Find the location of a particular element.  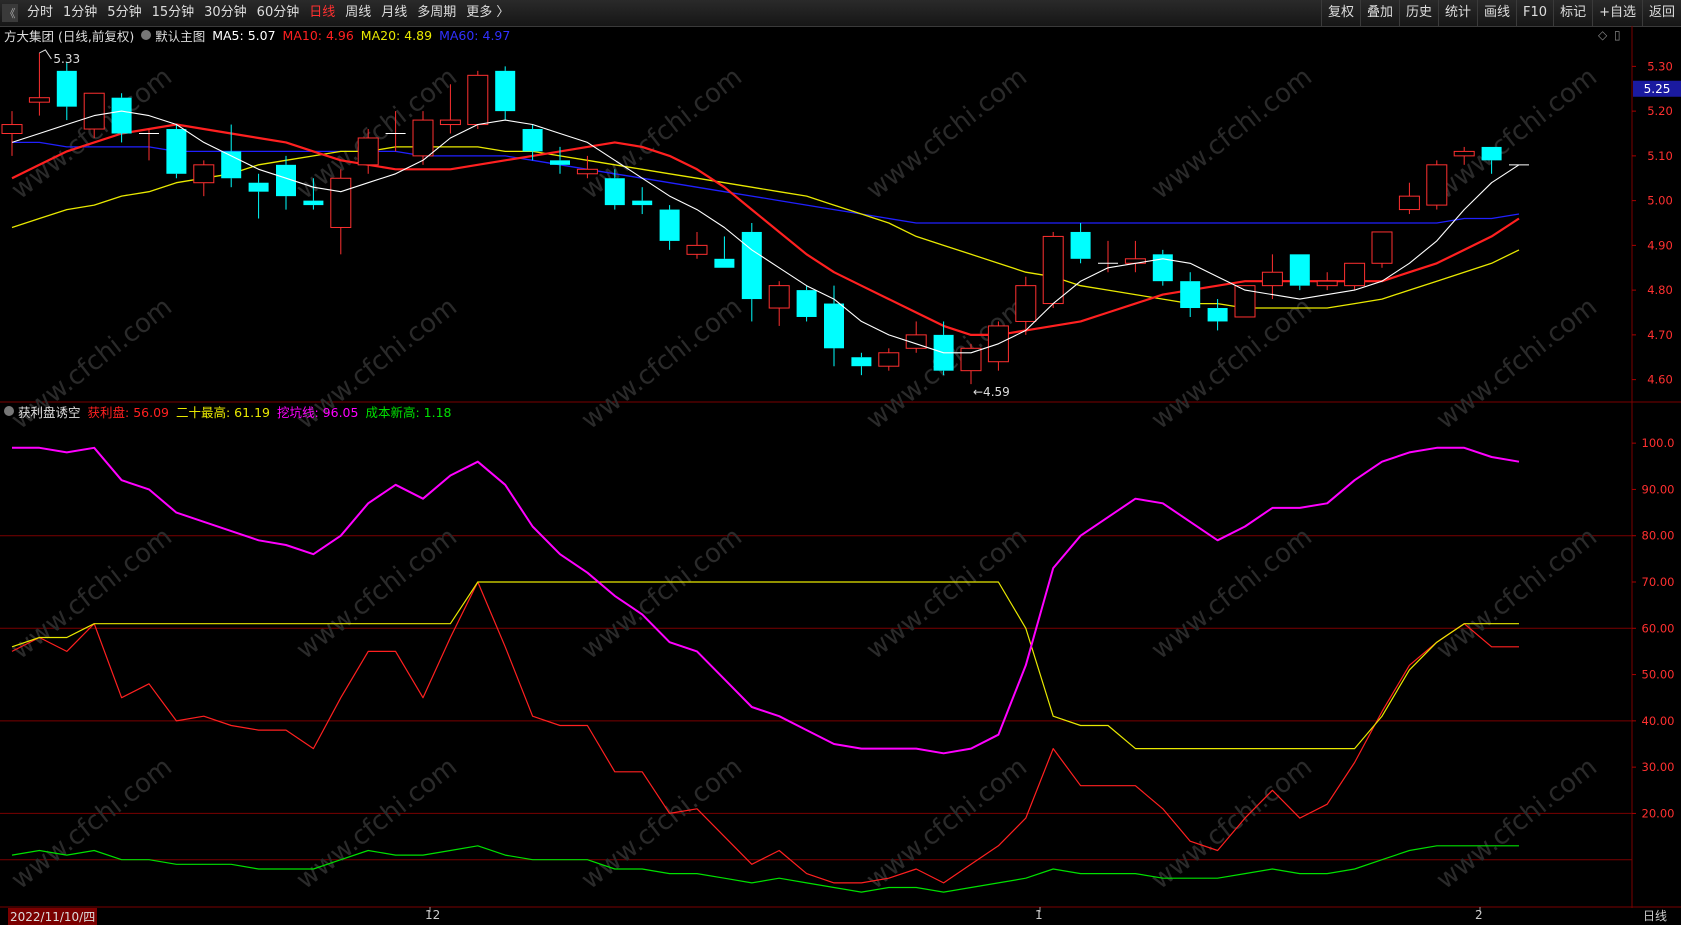

y-tick-label: 5.30 is located at coordinates (1660, 66).